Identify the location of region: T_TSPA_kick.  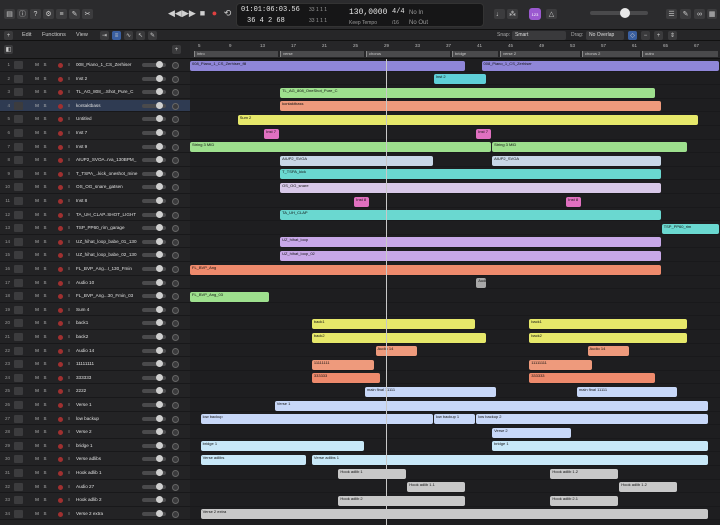
(470, 174).